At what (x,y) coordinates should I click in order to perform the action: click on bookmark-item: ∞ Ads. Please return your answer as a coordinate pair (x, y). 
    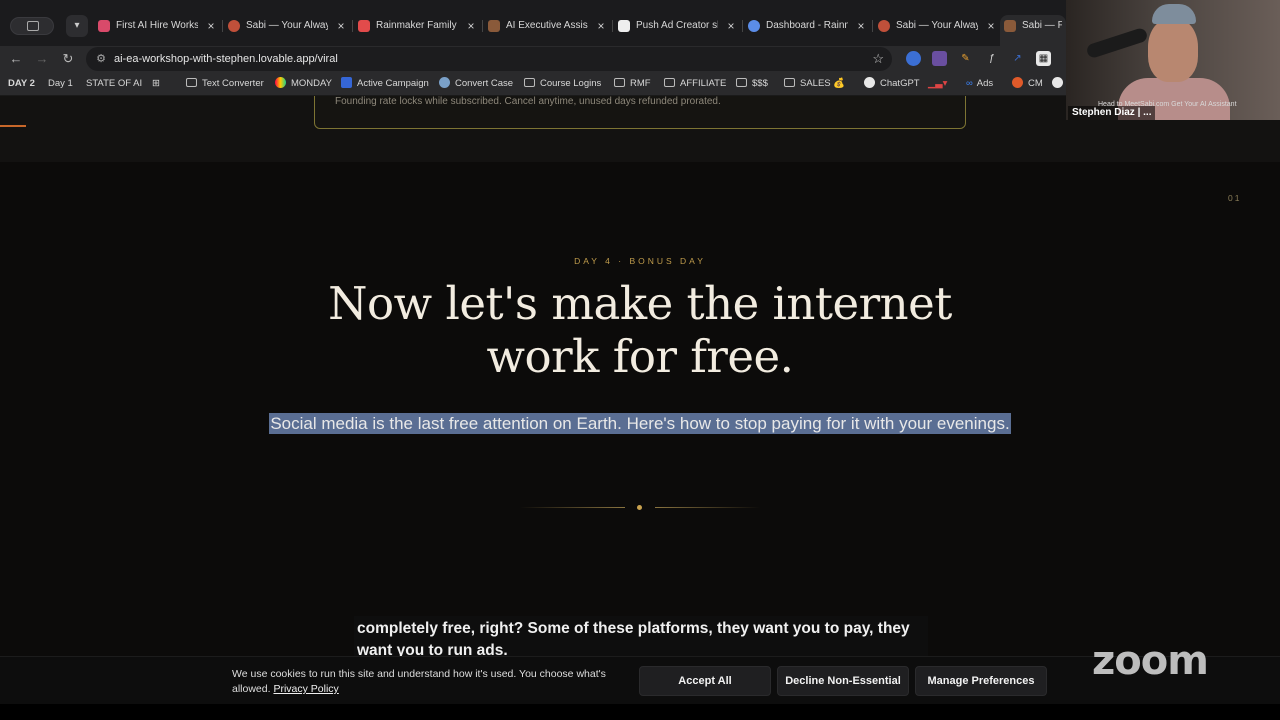
    Looking at the image, I should click on (979, 84).